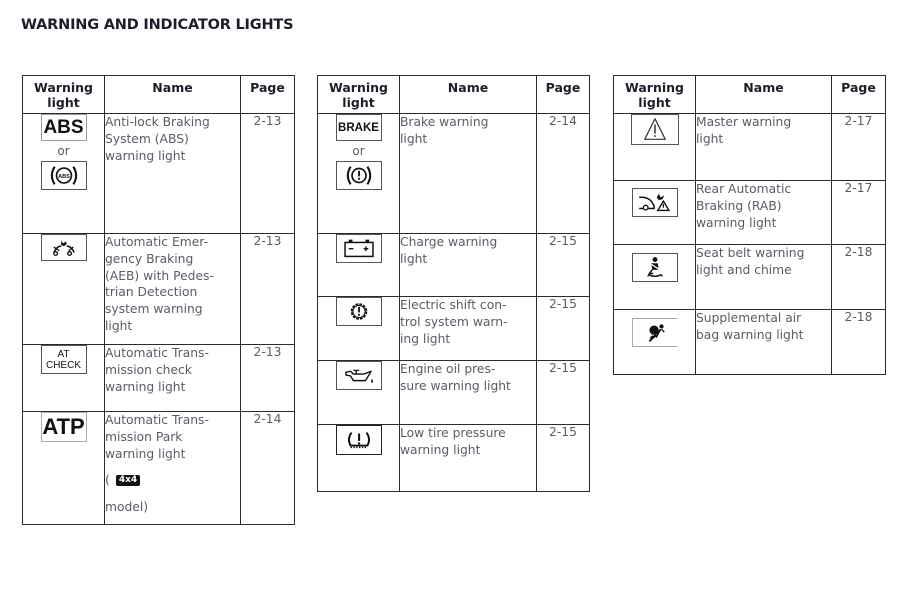 The image size is (900, 600). I want to click on atp-icon: ATP, so click(63, 427).